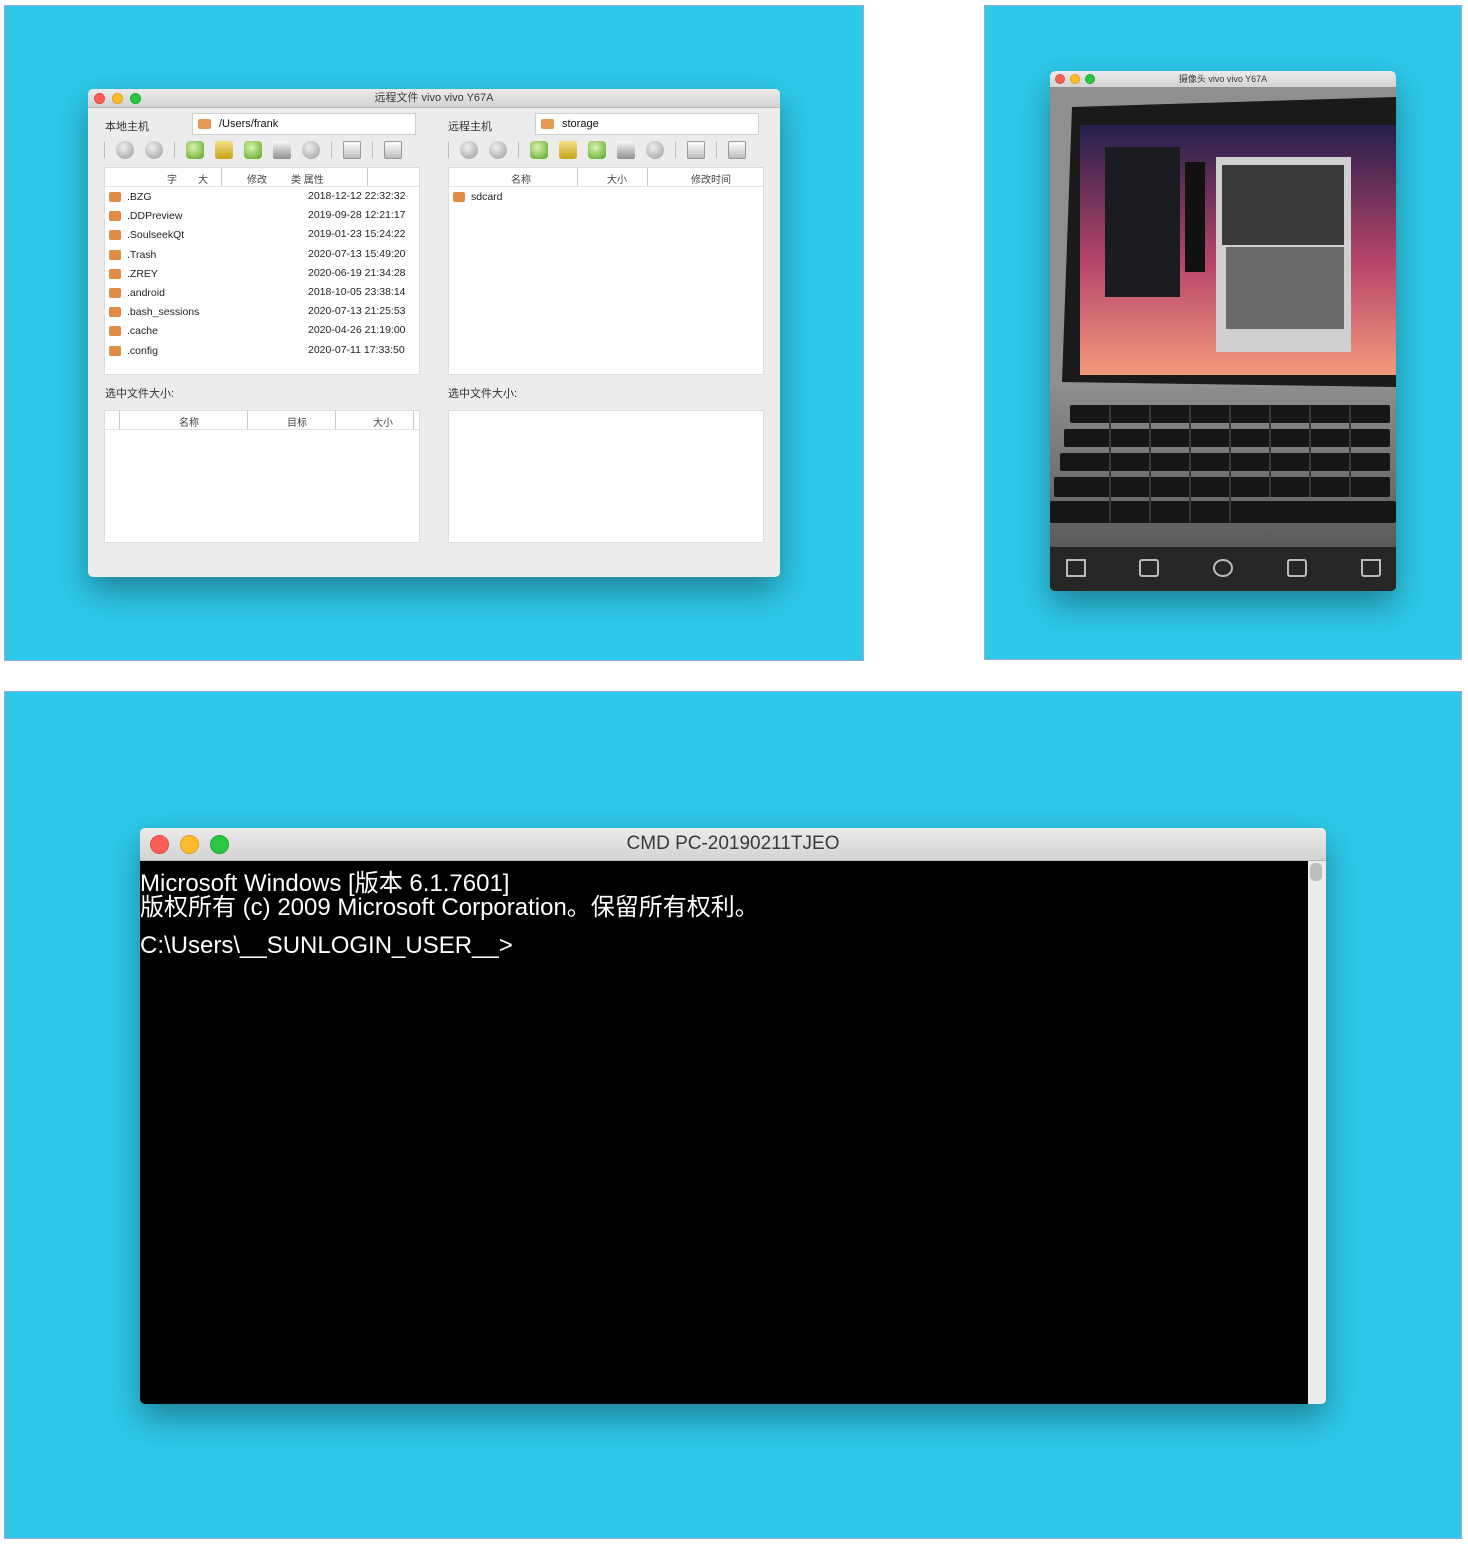  What do you see at coordinates (262, 350) in the screenshot?
I see `list-item: .config 2020-07-11 17:33:50` at bounding box center [262, 350].